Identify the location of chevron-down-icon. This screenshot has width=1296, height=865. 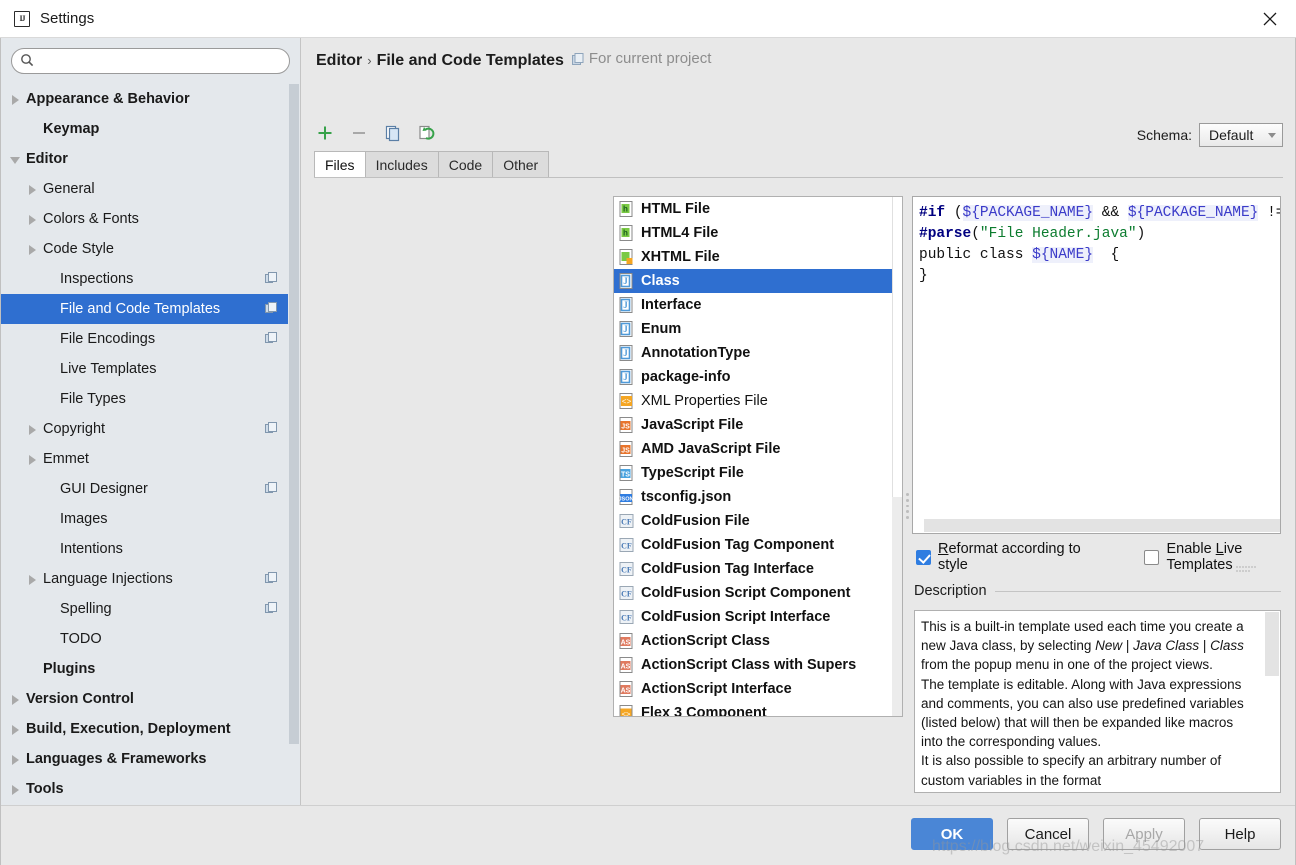
(15, 159).